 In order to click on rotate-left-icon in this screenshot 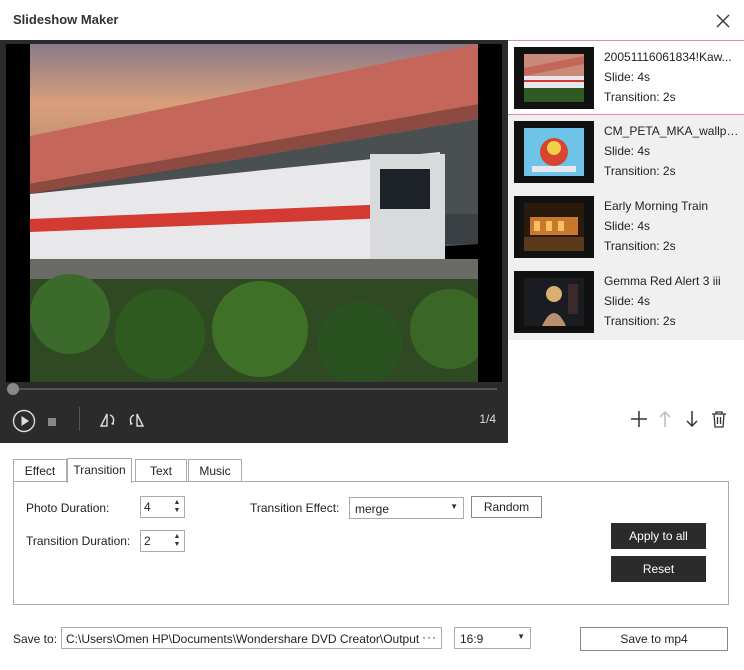, I will do `click(107, 420)`.